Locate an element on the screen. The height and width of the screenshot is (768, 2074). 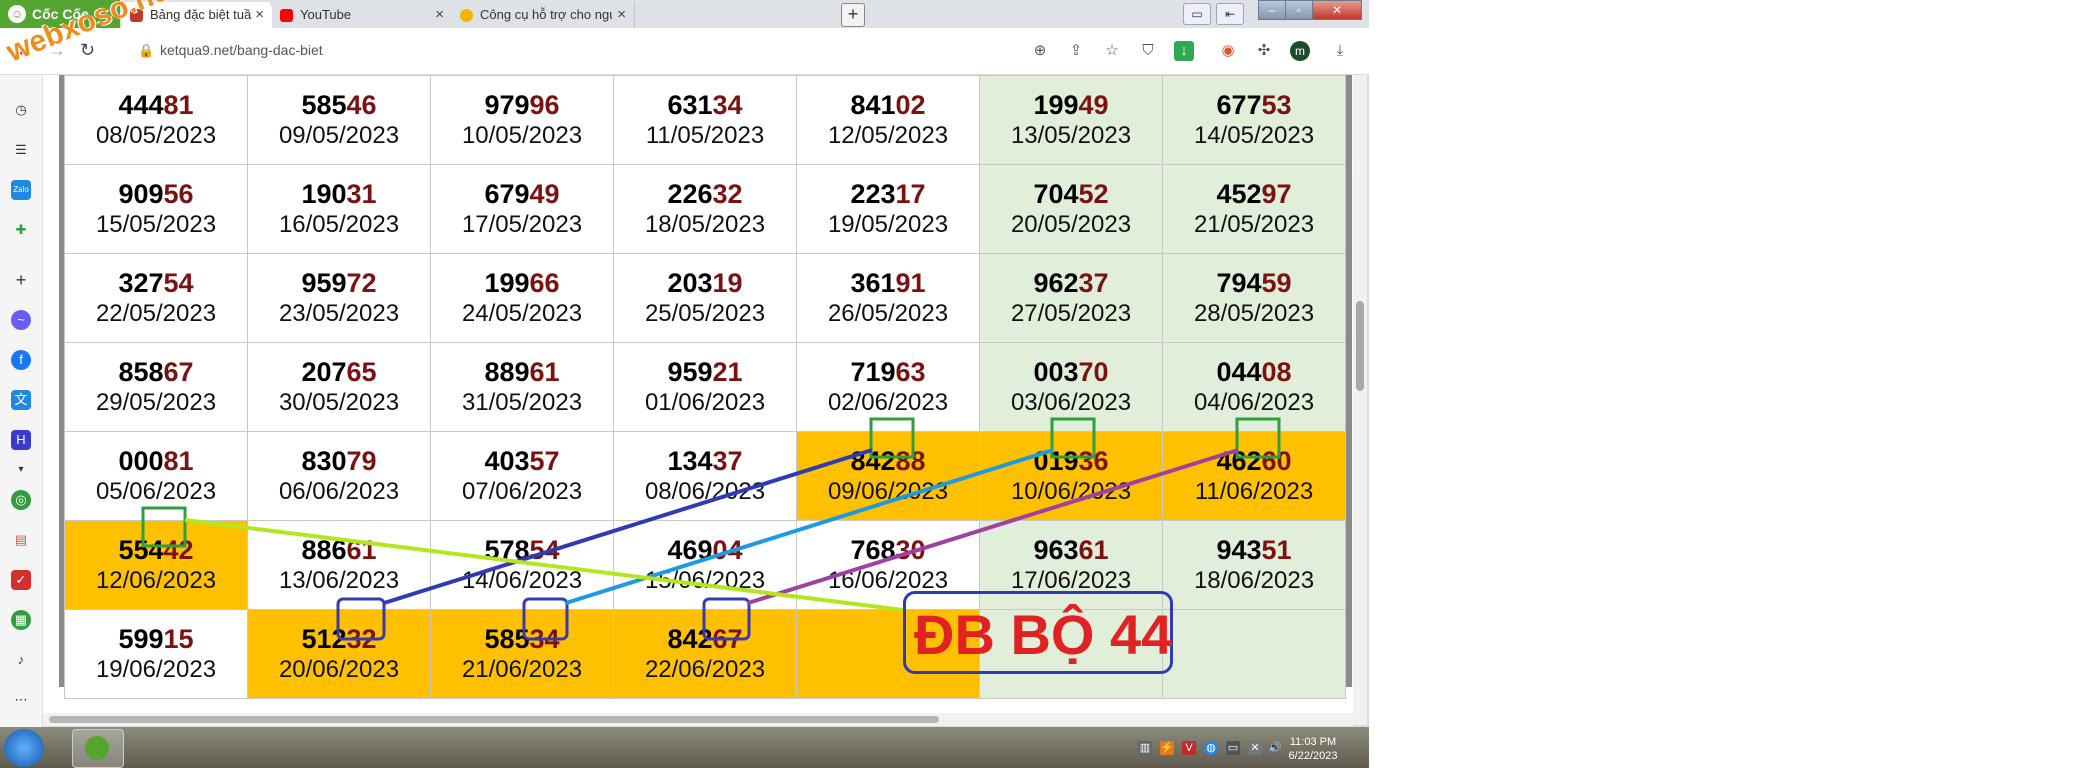
prize-number-last-two: 60 is located at coordinates (1276, 461).